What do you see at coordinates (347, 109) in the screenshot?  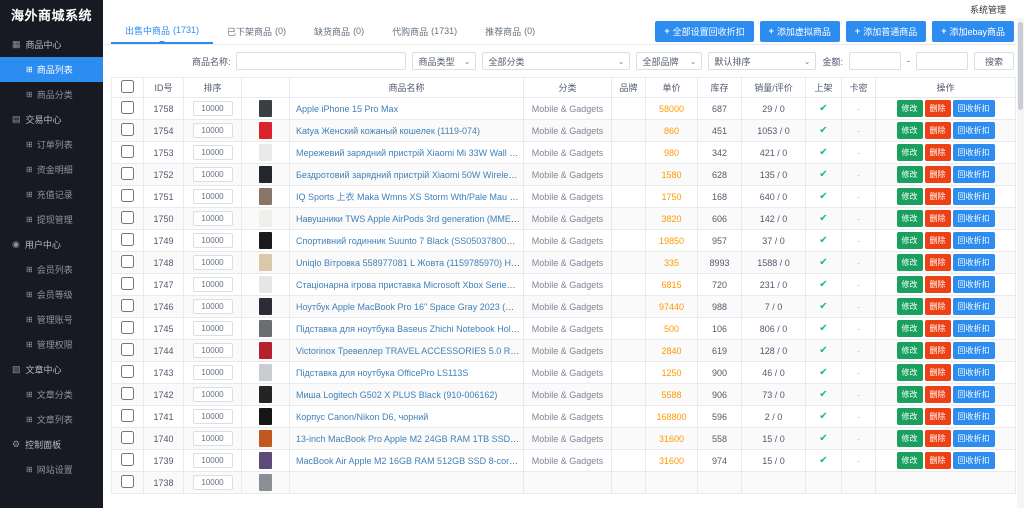 I see `product-name-link: Apple iPhone 15 Pro Max` at bounding box center [347, 109].